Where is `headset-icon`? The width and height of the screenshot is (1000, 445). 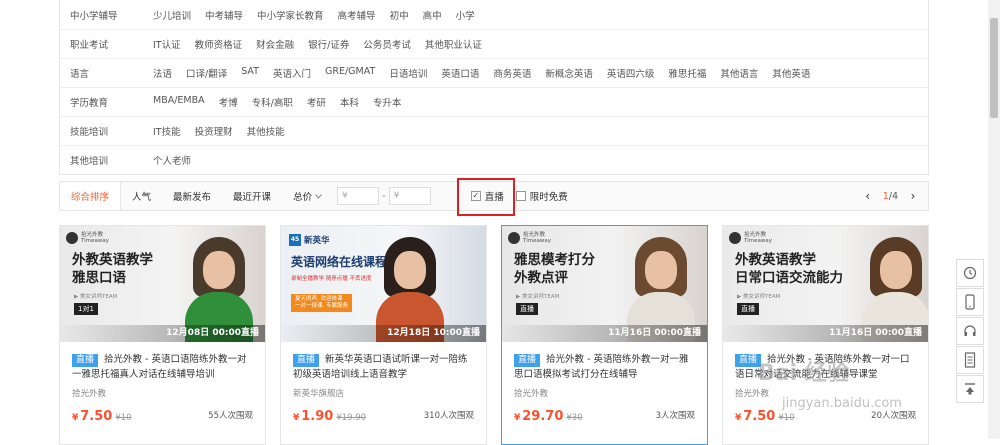
headset-icon is located at coordinates (970, 331).